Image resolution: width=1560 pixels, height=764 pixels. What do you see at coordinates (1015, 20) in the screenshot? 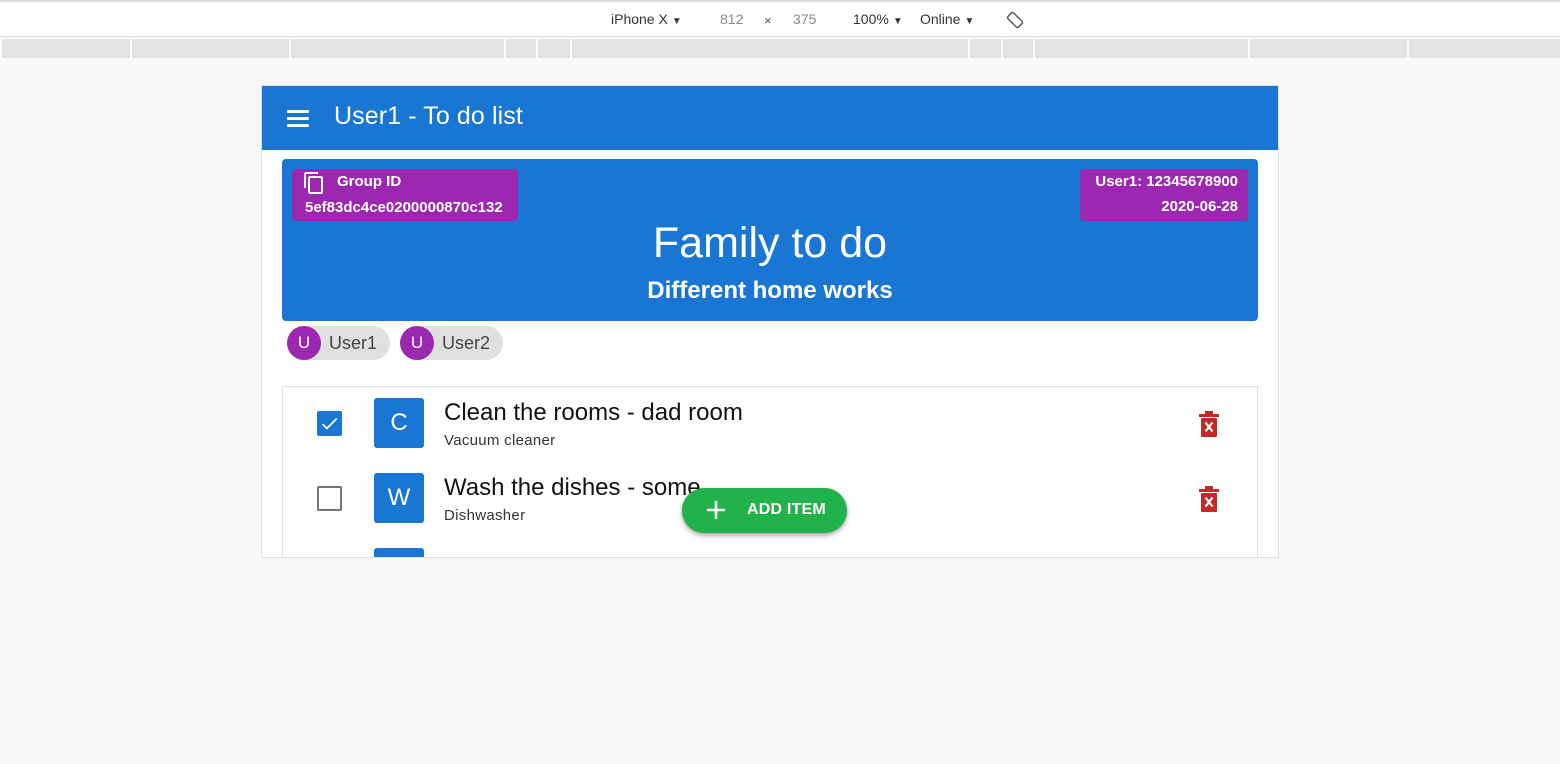
I see `rotate-icon` at bounding box center [1015, 20].